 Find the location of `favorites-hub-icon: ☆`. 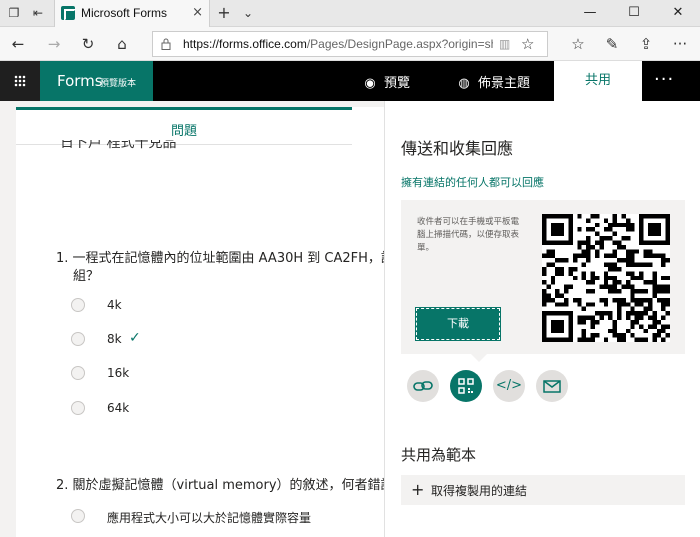

favorites-hub-icon: ☆ is located at coordinates (578, 44).